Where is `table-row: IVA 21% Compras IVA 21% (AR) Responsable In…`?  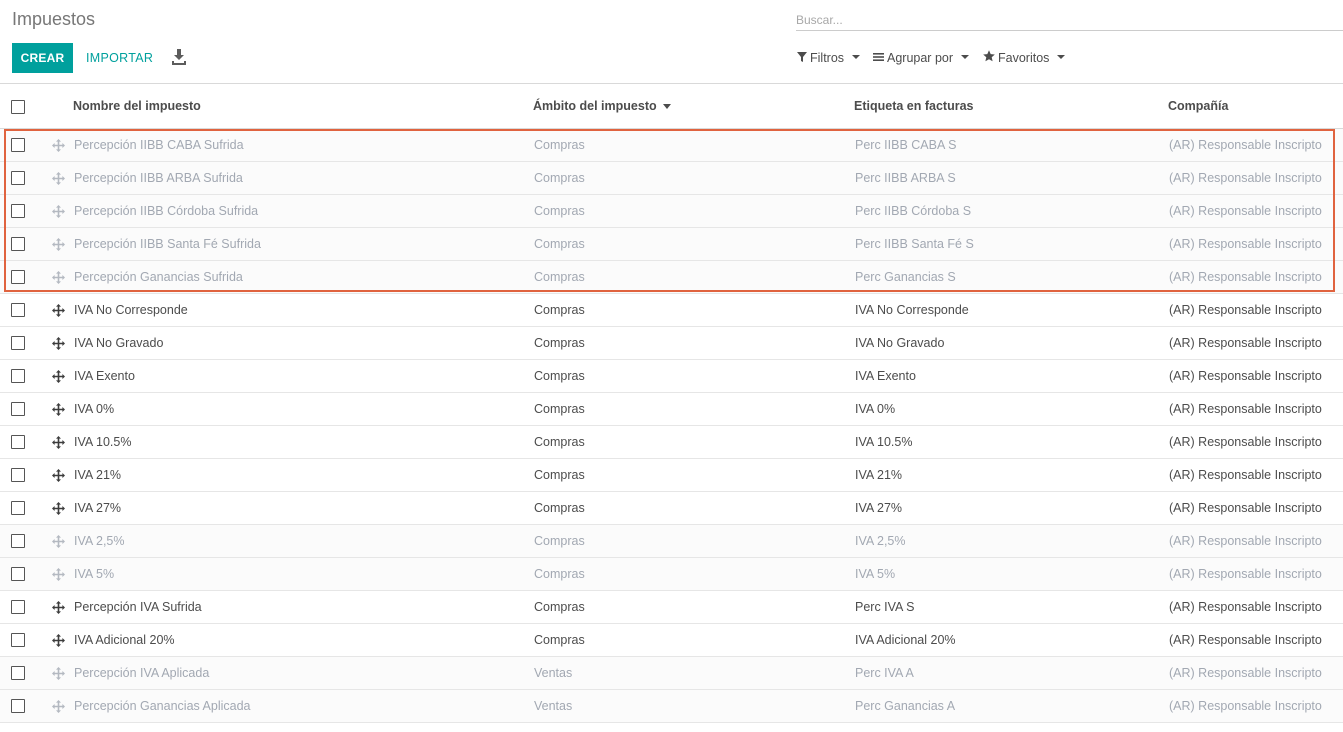
table-row: IVA 21% Compras IVA 21% (AR) Responsable In… is located at coordinates (671, 475).